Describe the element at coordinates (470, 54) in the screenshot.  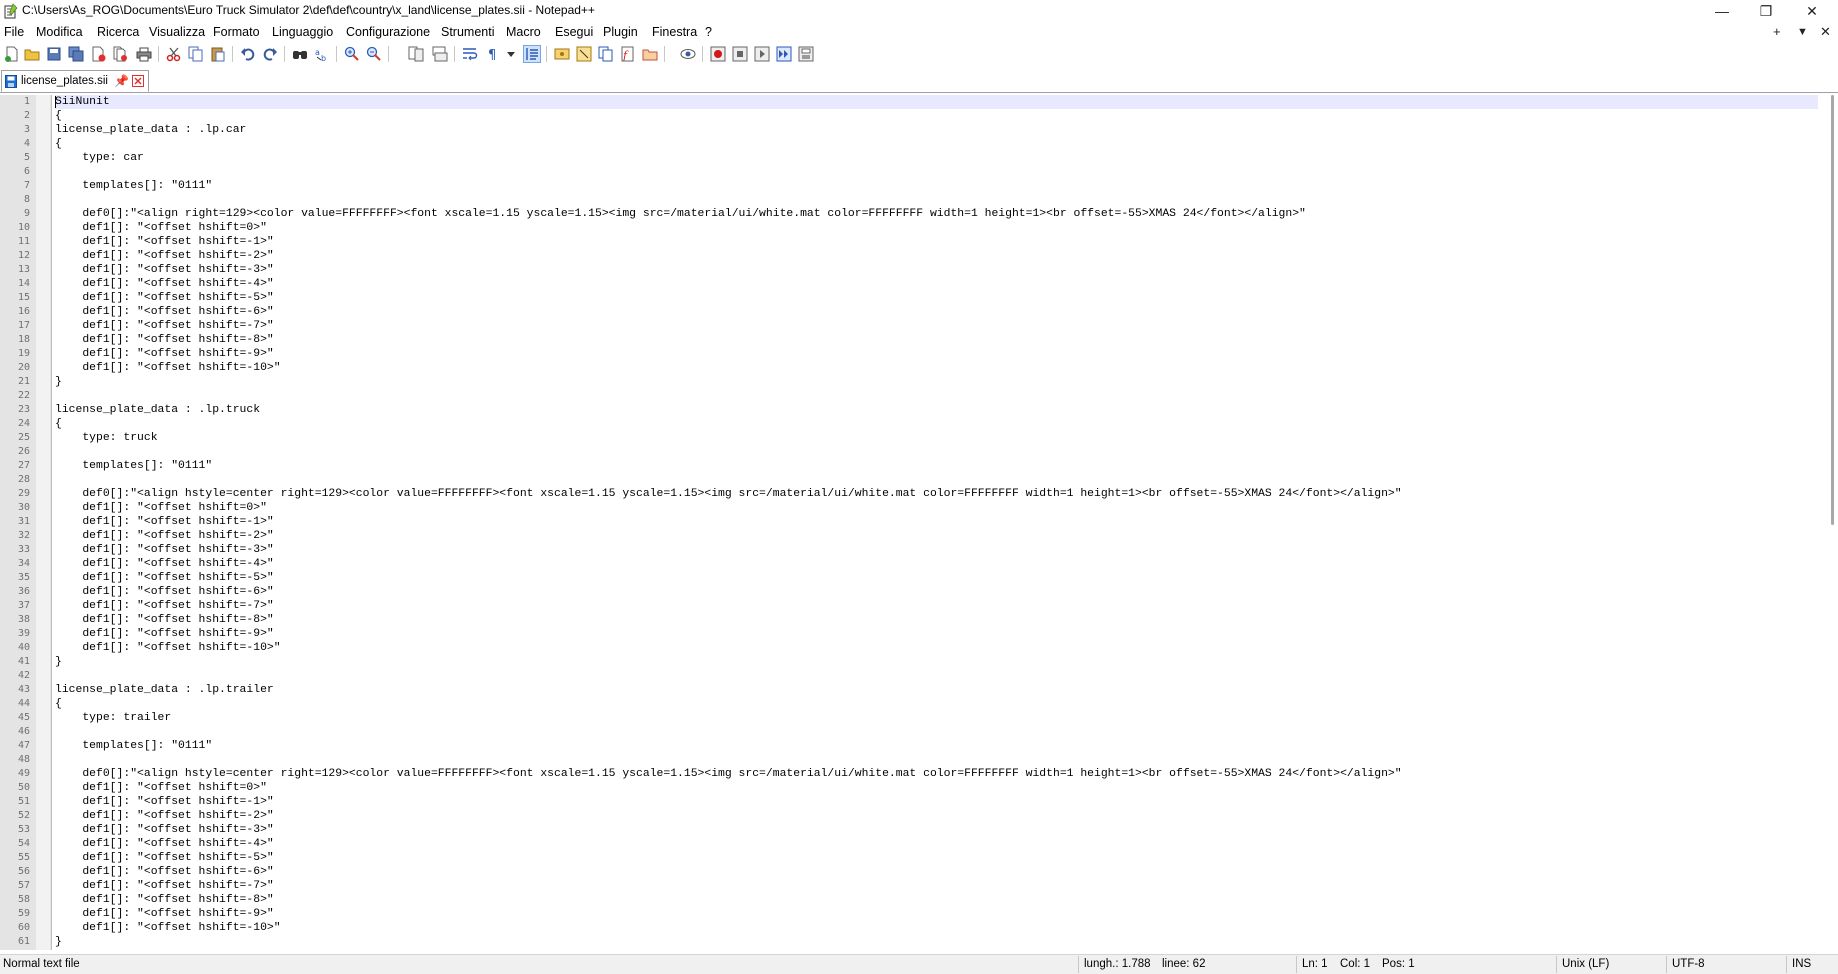
I see `word-wrap-icon` at that location.